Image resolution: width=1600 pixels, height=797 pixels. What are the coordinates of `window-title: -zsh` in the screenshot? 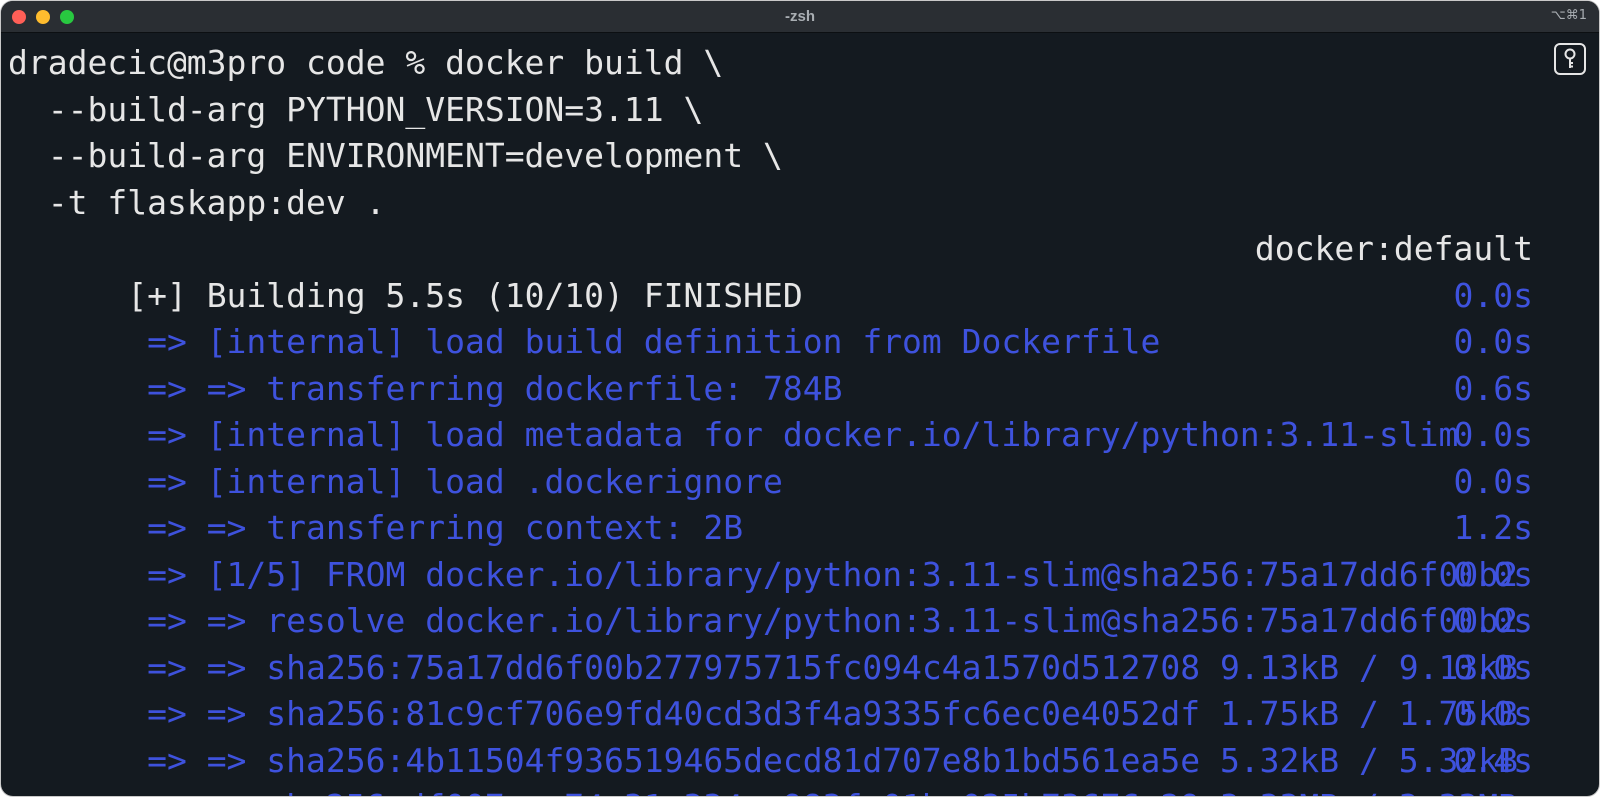 It's located at (800, 16).